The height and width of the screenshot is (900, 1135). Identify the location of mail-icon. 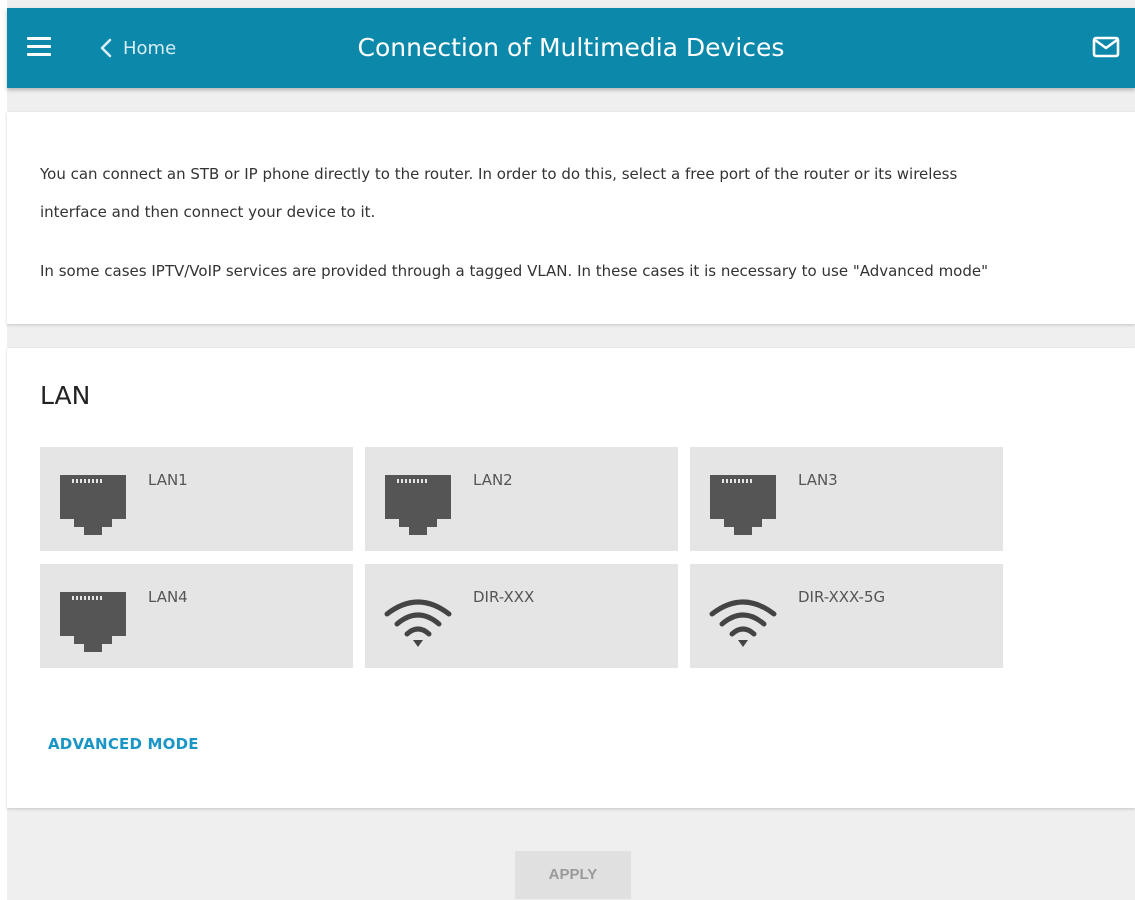
(1106, 47).